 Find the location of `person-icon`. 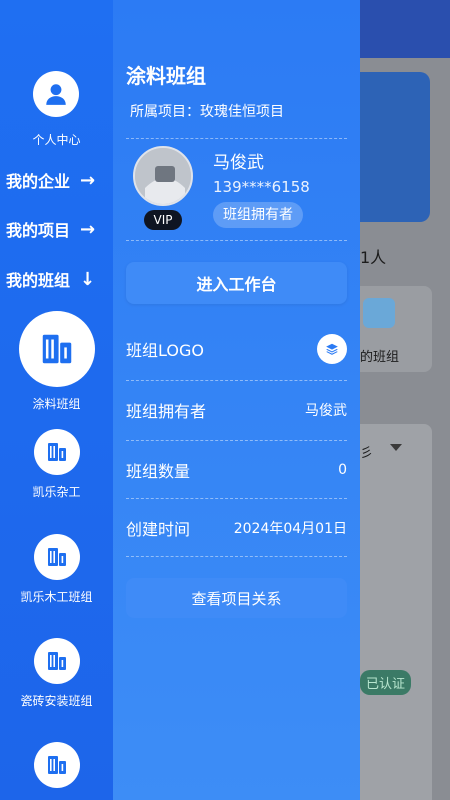

person-icon is located at coordinates (56, 94).